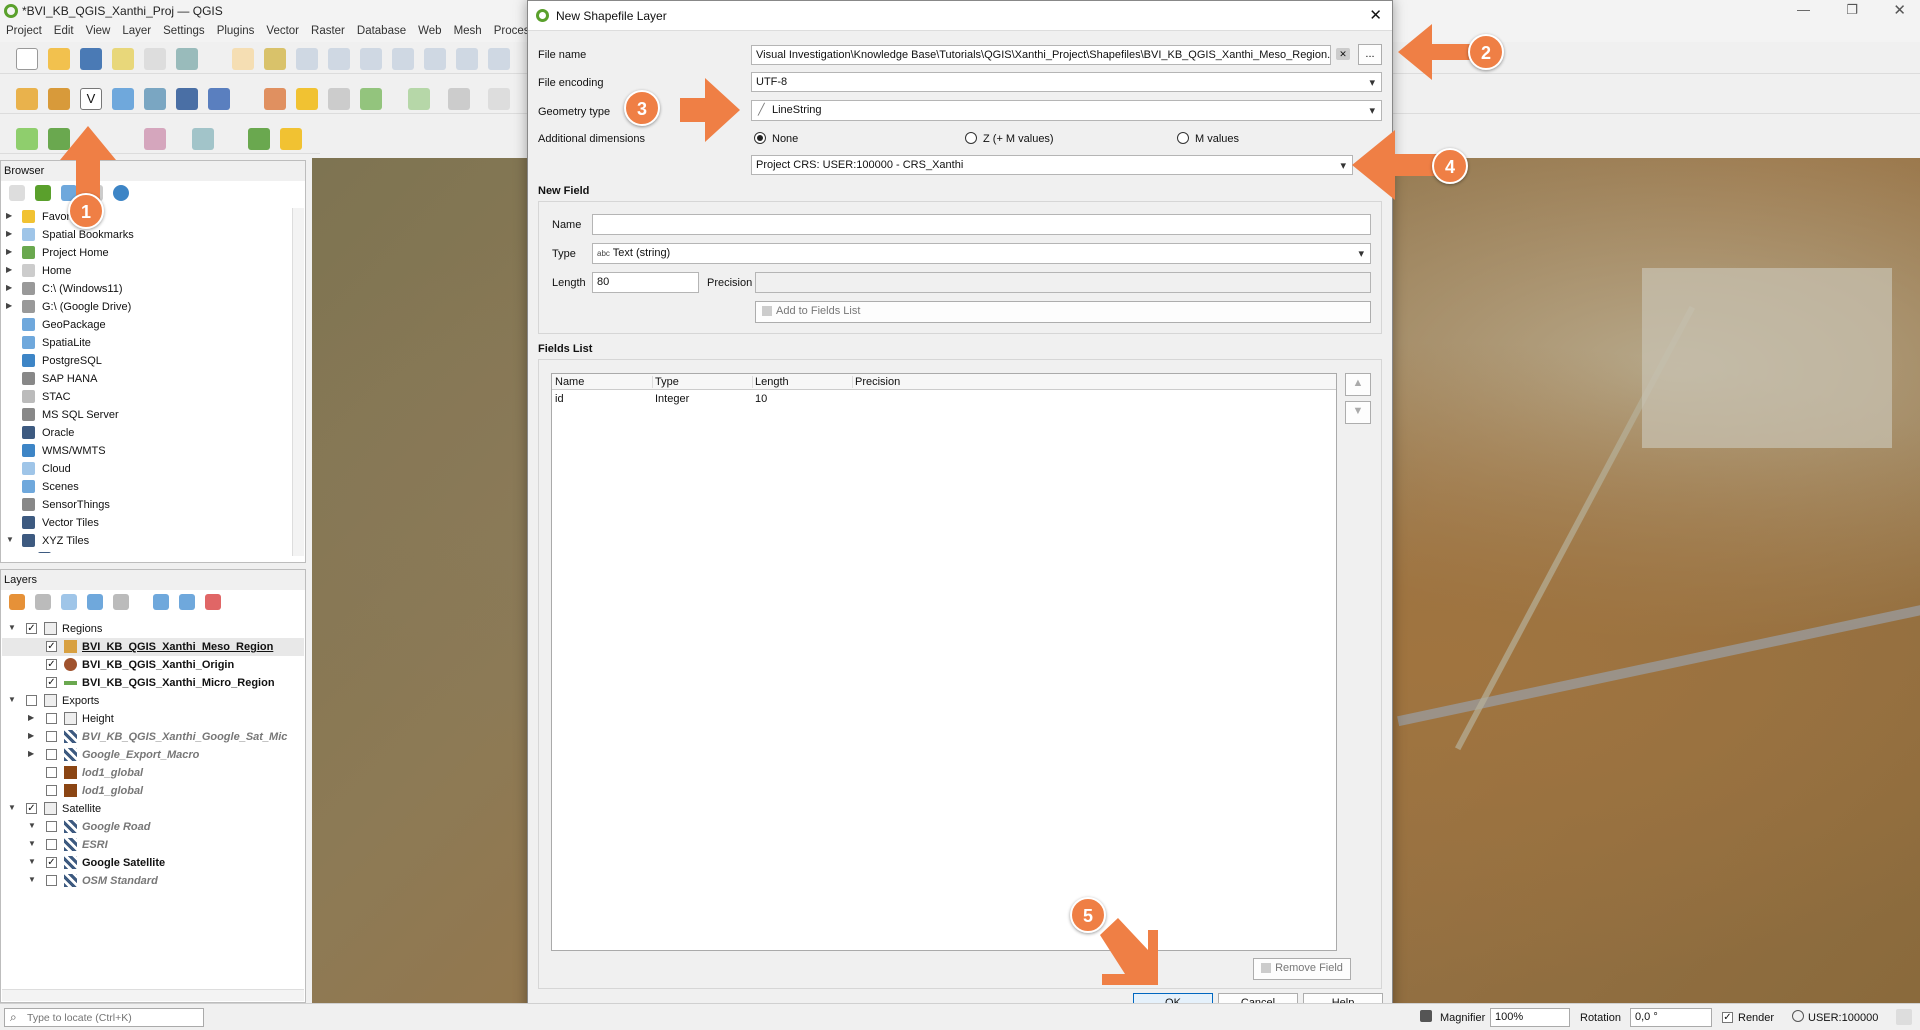  Describe the element at coordinates (1486, 52) in the screenshot. I see `step-badge-2: 2` at that location.